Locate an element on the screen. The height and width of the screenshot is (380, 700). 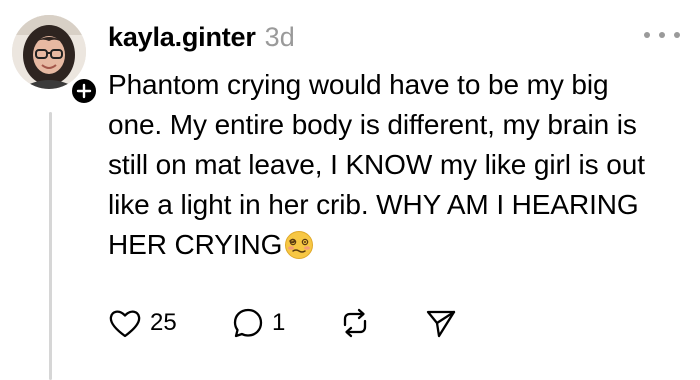
timestamp: 3d is located at coordinates (279, 37).